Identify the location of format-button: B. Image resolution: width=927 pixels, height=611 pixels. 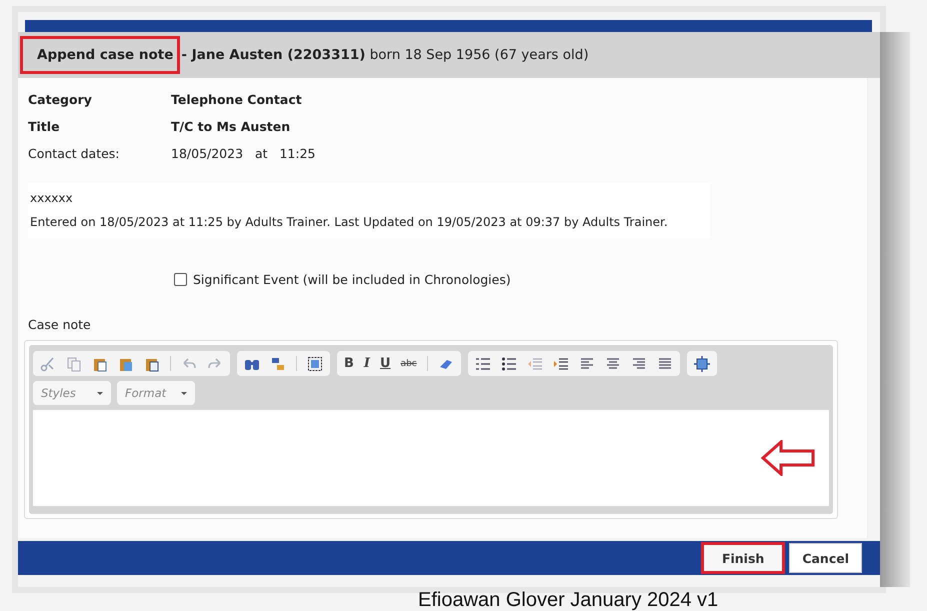
(349, 363).